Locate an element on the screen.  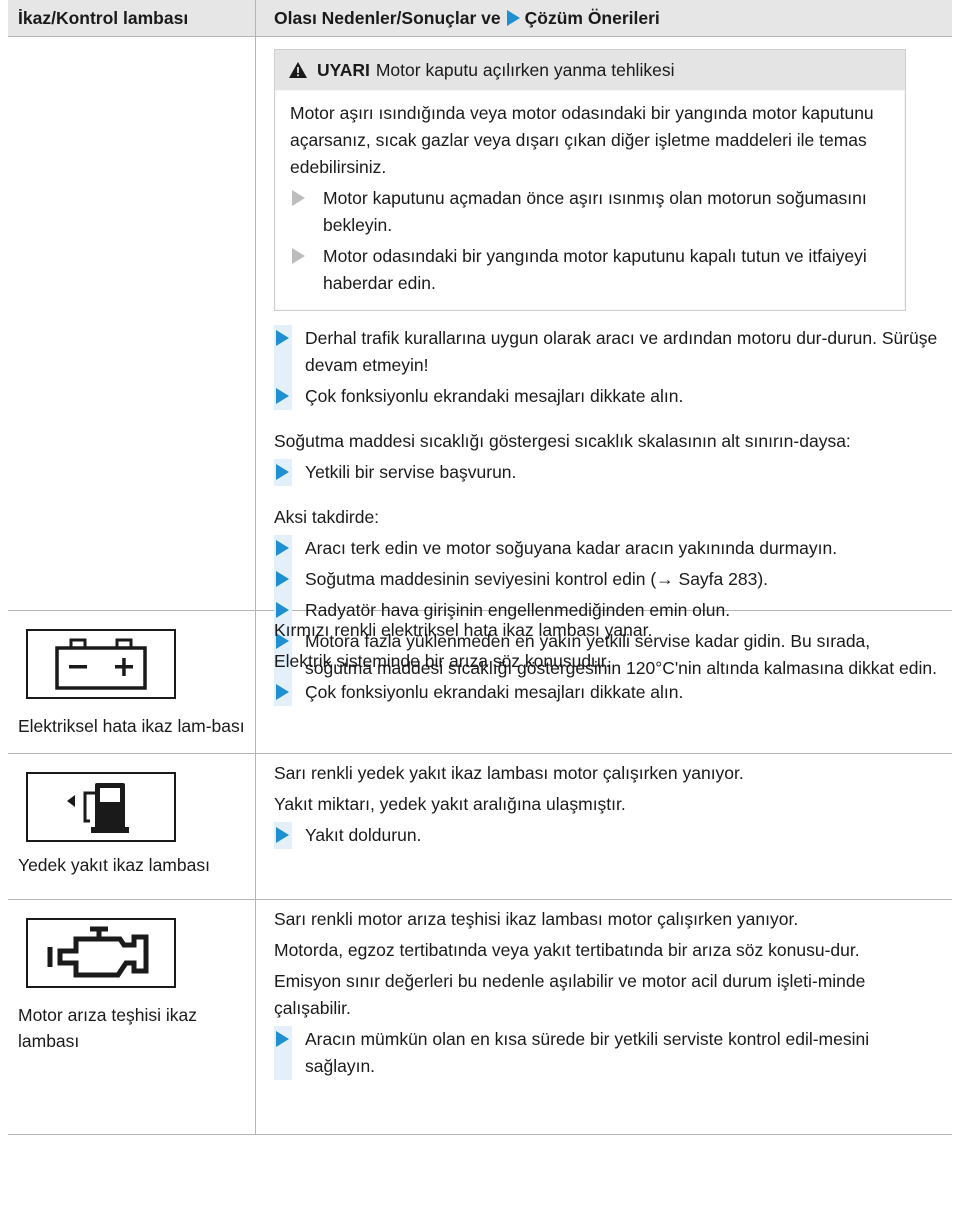
warning-label: UYARI is located at coordinates (343, 69).